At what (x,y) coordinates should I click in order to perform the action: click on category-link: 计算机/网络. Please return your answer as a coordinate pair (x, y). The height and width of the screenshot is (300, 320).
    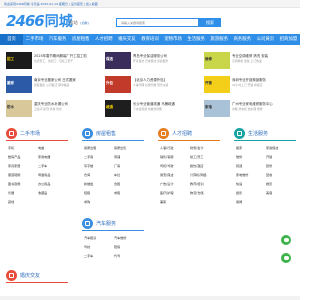
    Looking at the image, I should click on (198, 174).